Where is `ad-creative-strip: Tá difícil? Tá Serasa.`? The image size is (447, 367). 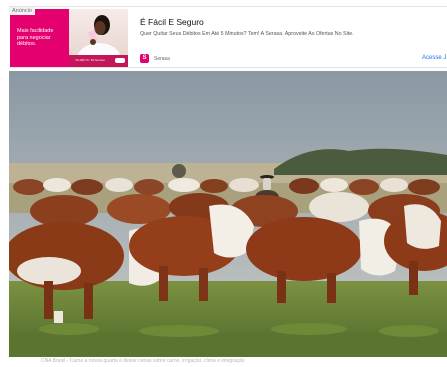
ad-creative-strip: Tá difícil? Tá Serasa. is located at coordinates (98, 61).